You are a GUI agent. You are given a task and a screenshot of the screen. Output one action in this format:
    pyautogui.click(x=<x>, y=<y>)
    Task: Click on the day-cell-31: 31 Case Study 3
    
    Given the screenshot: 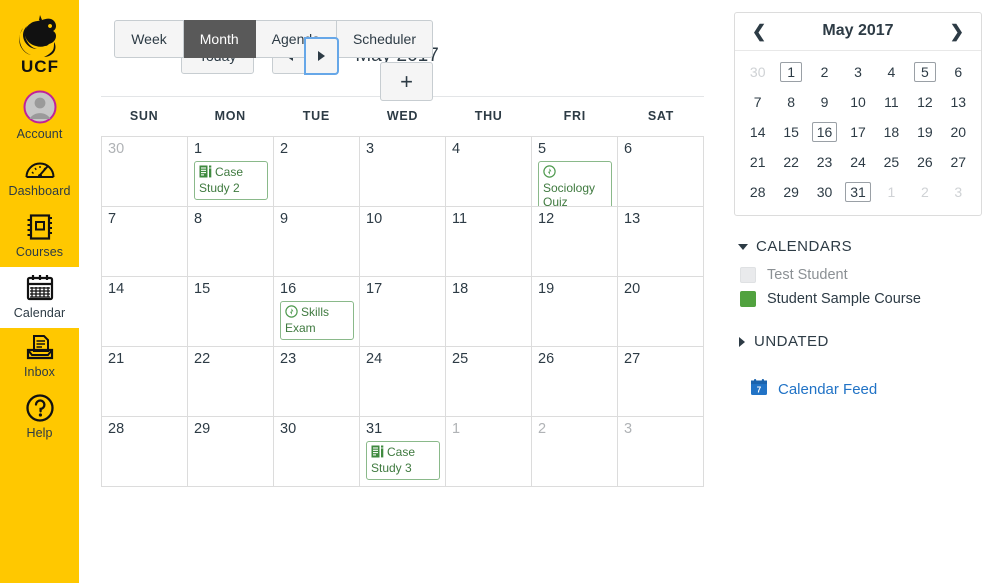 What is the action you would take?
    pyautogui.click(x=403, y=452)
    